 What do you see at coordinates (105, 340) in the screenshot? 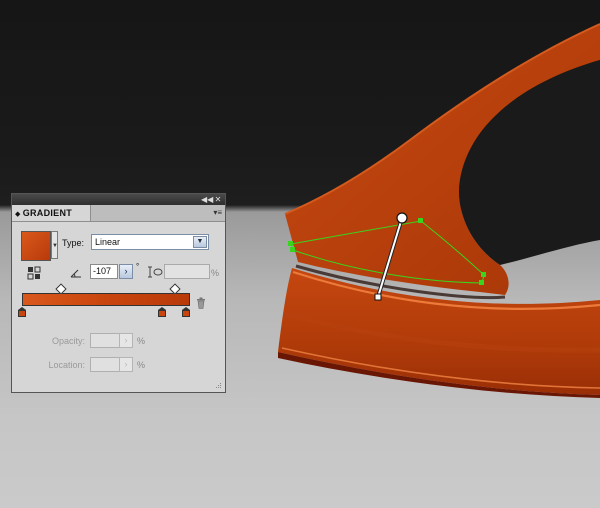
I see `opacity-input` at bounding box center [105, 340].